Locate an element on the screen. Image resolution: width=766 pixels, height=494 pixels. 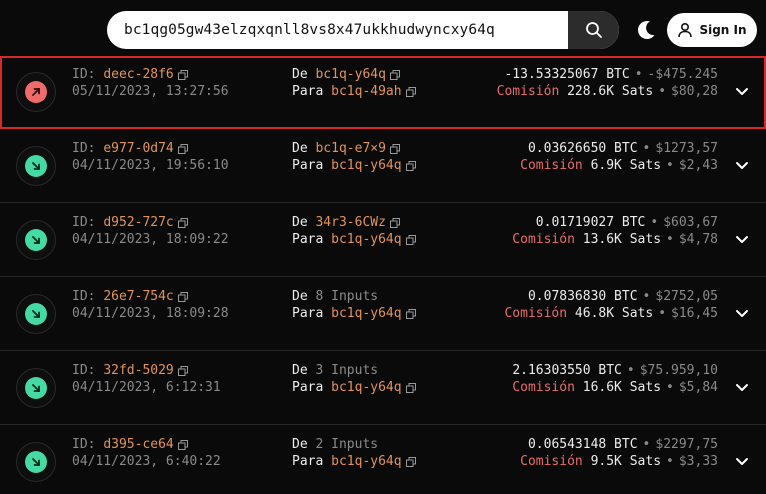
from-address: 34r3-6CWz is located at coordinates (350, 222).